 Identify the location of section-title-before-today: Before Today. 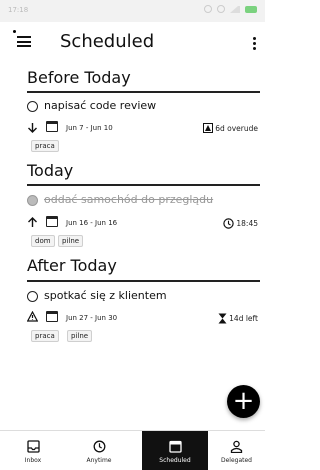
(79, 77).